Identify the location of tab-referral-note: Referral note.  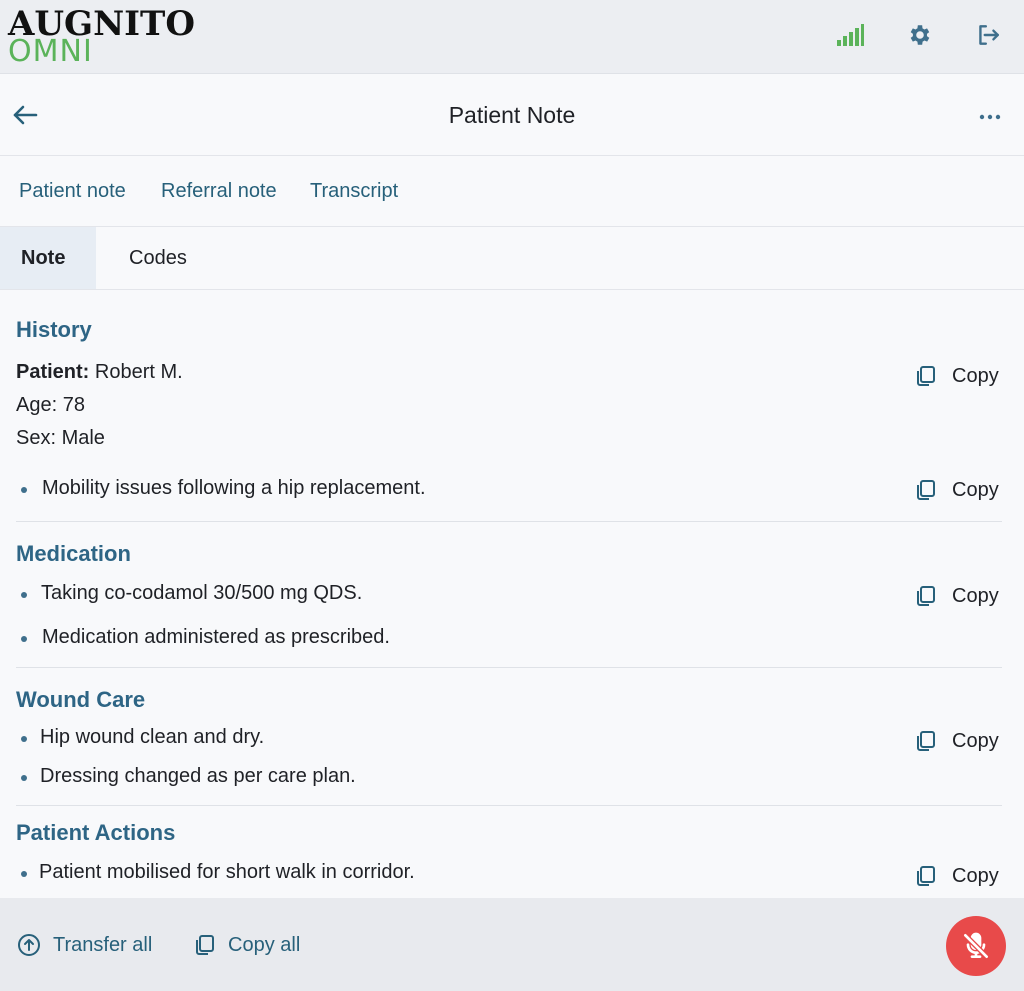
(219, 191).